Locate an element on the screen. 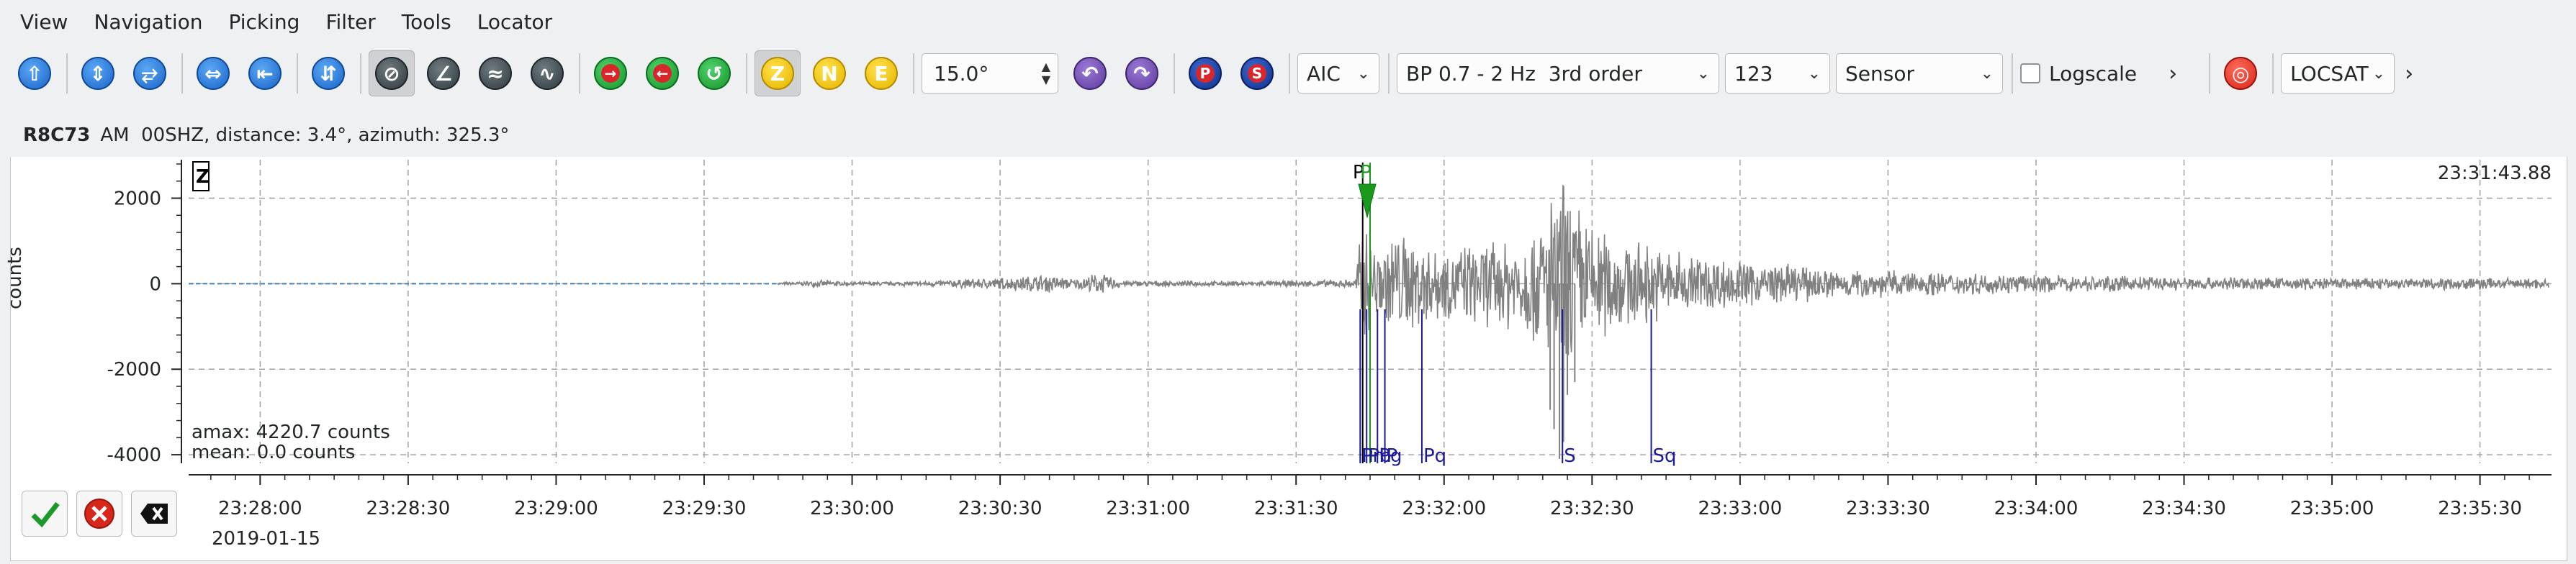  y-tick-label: -2000 is located at coordinates (134, 370).